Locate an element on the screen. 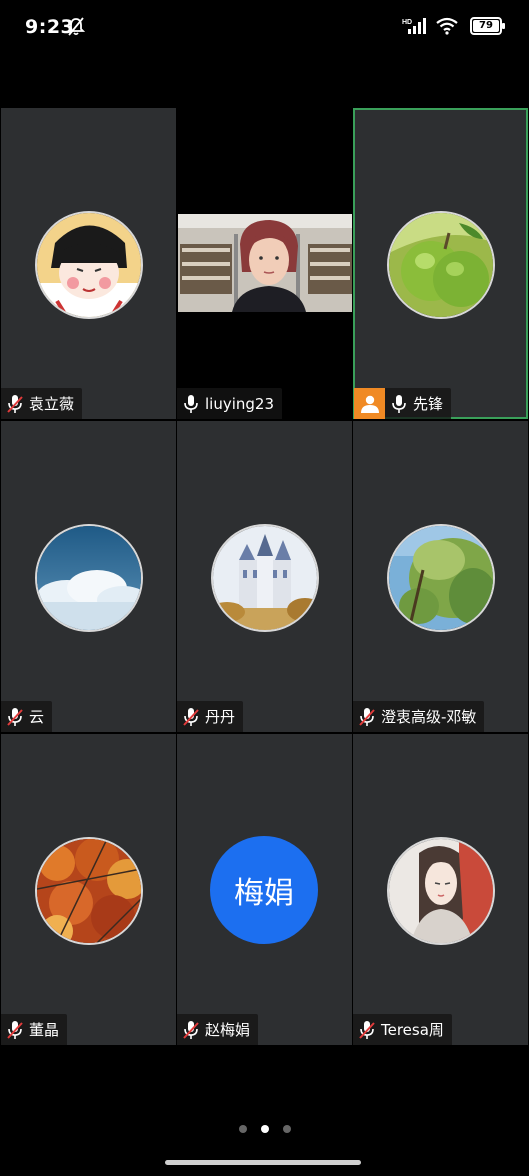 This screenshot has width=529, height=1176. name-bar: Teresa周 is located at coordinates (402, 1029).